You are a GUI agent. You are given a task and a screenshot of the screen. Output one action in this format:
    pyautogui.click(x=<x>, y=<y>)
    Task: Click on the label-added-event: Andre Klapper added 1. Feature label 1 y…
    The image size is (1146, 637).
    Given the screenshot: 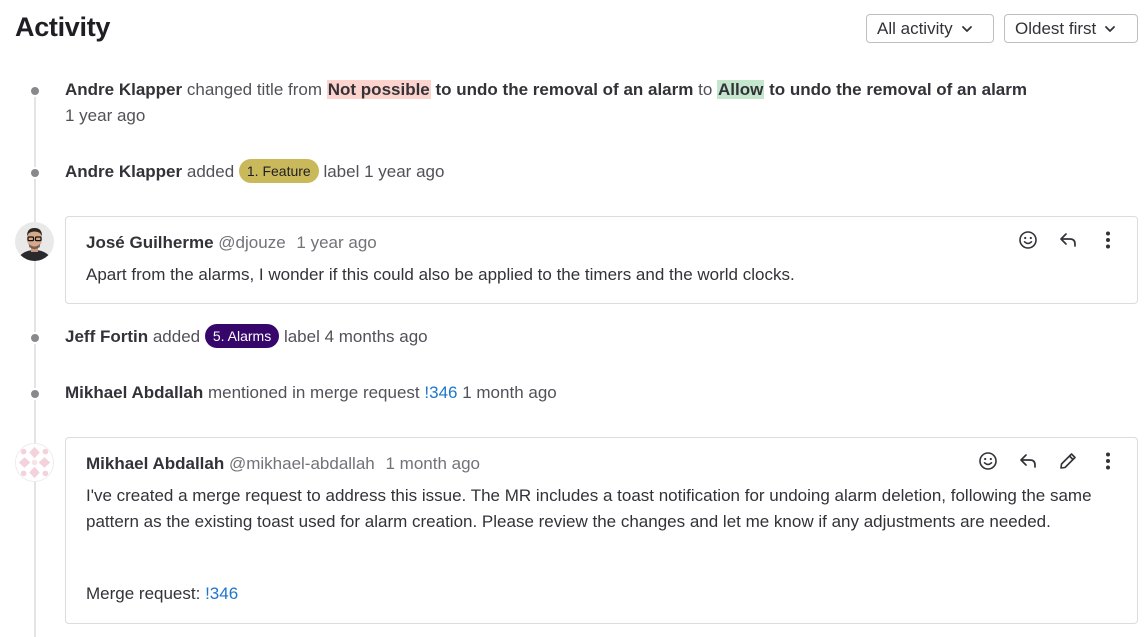 What is the action you would take?
    pyautogui.click(x=254, y=172)
    